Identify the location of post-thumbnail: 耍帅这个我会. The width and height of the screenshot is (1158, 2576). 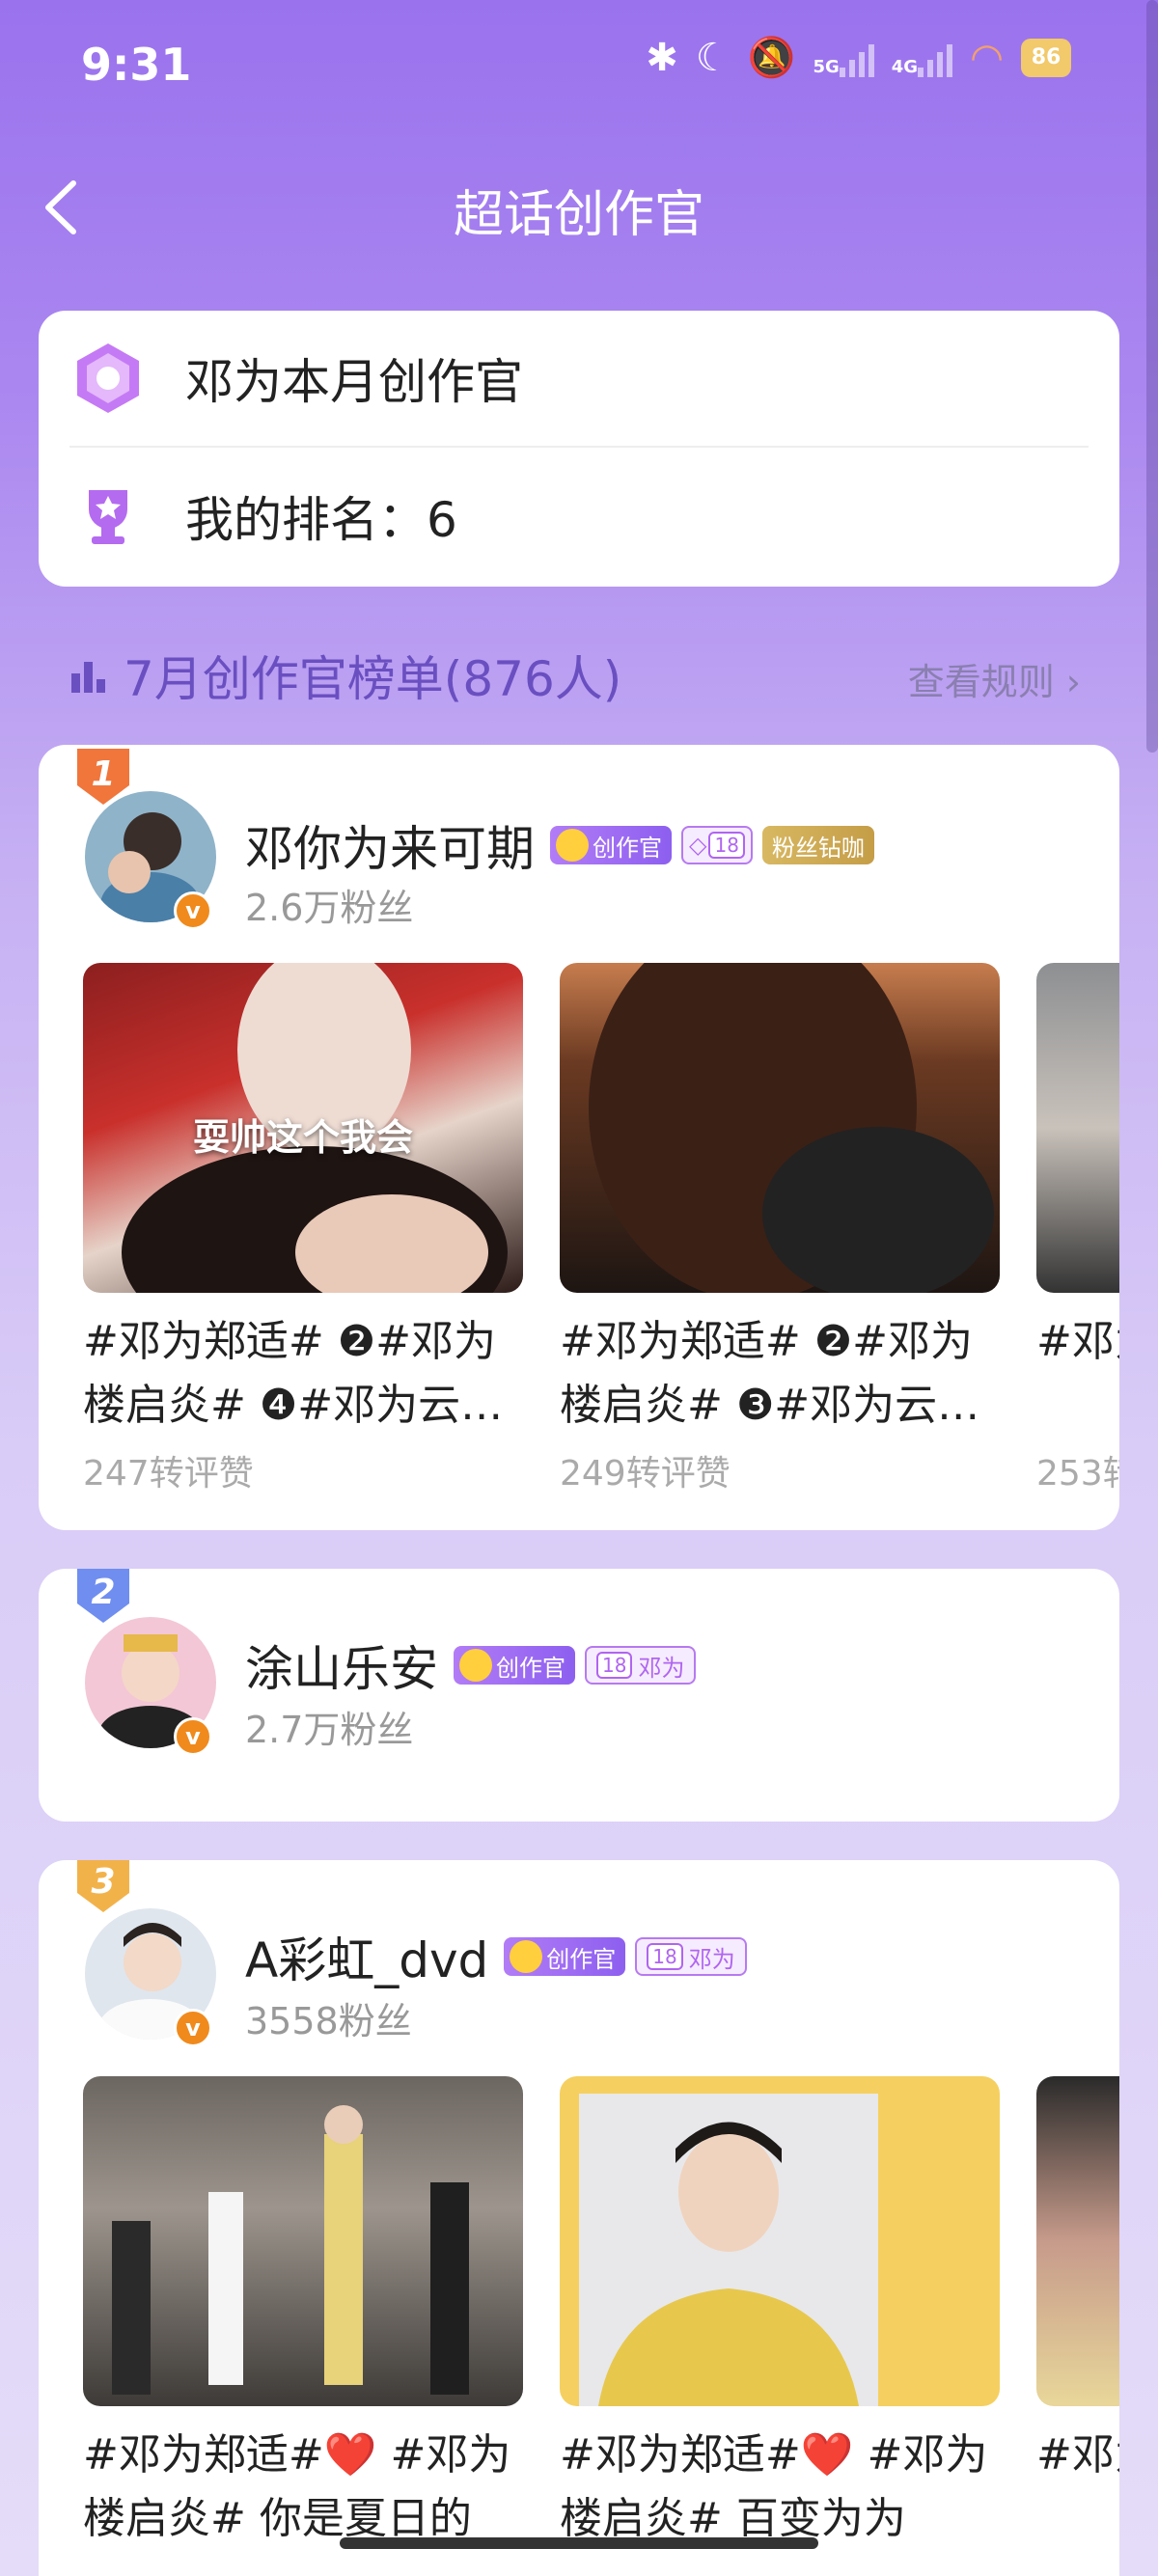
(303, 1128).